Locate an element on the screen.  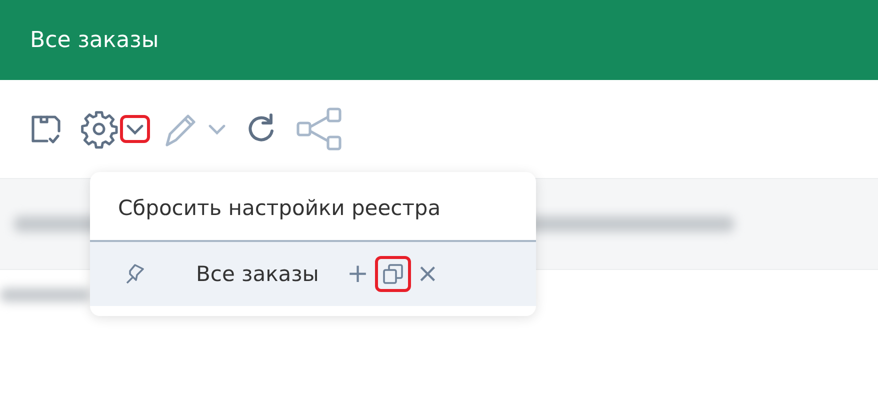
settings-icon is located at coordinates (99, 129).